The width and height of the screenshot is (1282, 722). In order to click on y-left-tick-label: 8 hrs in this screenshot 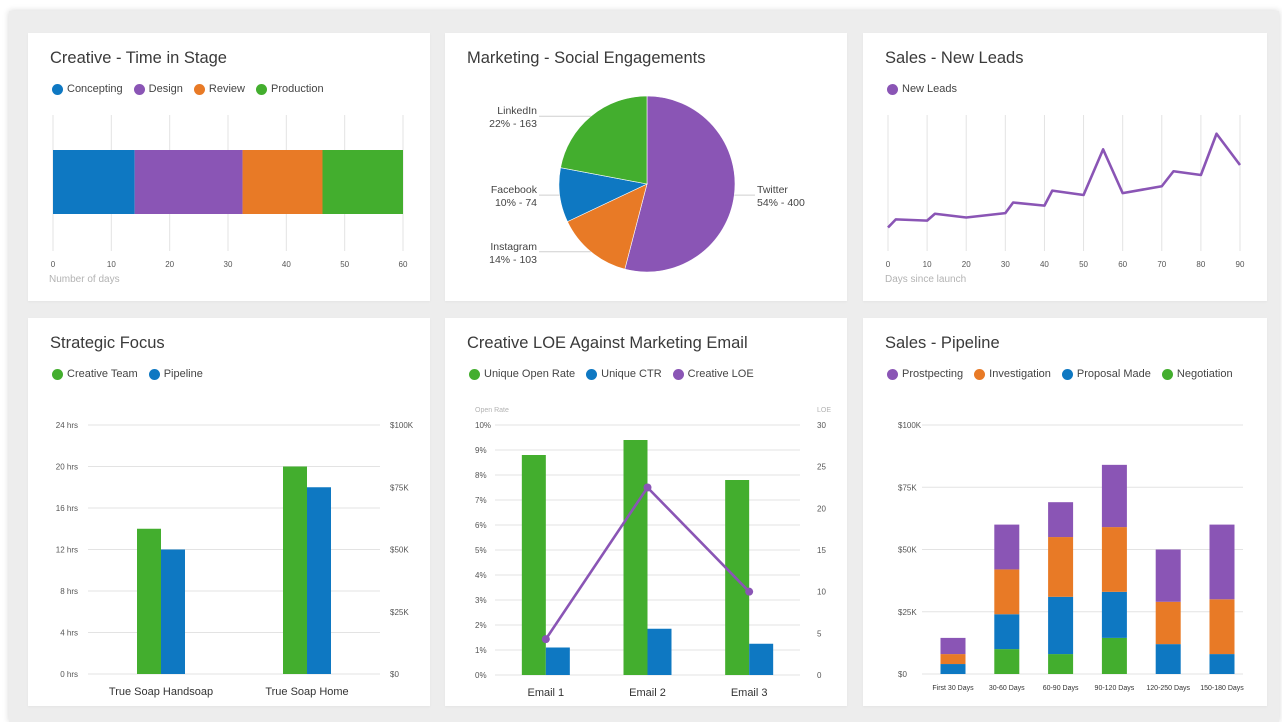, I will do `click(69, 591)`.